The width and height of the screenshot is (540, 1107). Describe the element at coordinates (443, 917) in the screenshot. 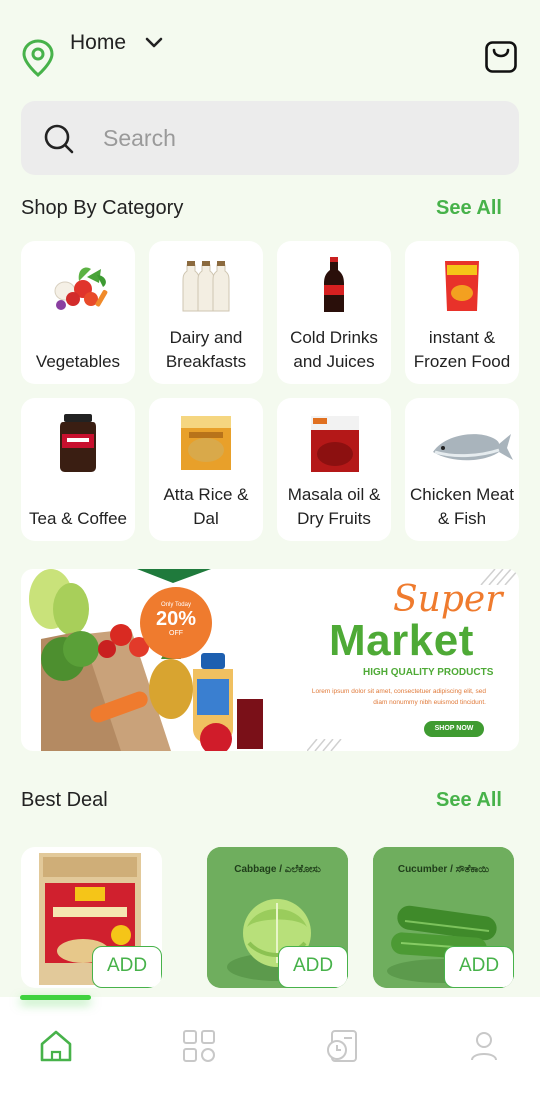

I see `deal-card-cucumber: Cucumber / ಸೌತೆಕಾಯಿ ADD` at that location.